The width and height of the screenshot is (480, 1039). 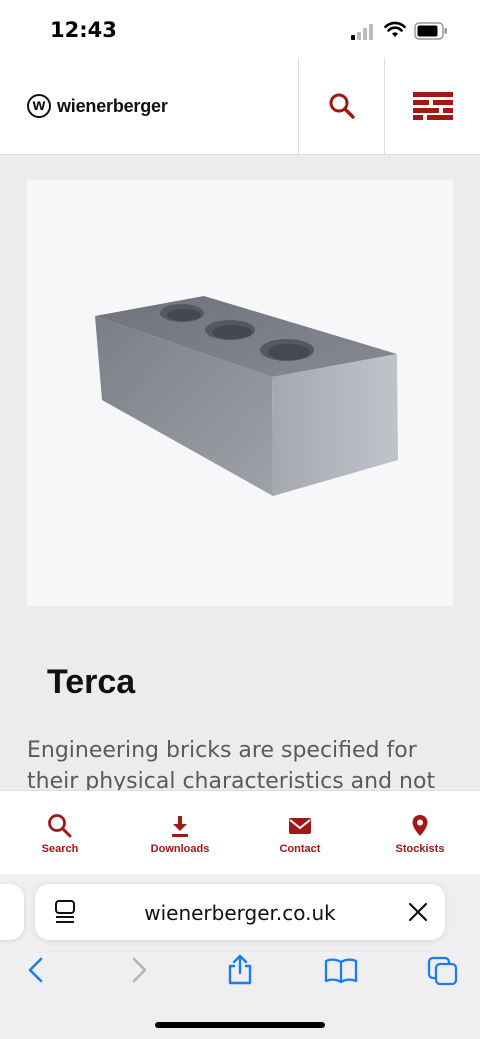 What do you see at coordinates (300, 826) in the screenshot?
I see `envelope-icon` at bounding box center [300, 826].